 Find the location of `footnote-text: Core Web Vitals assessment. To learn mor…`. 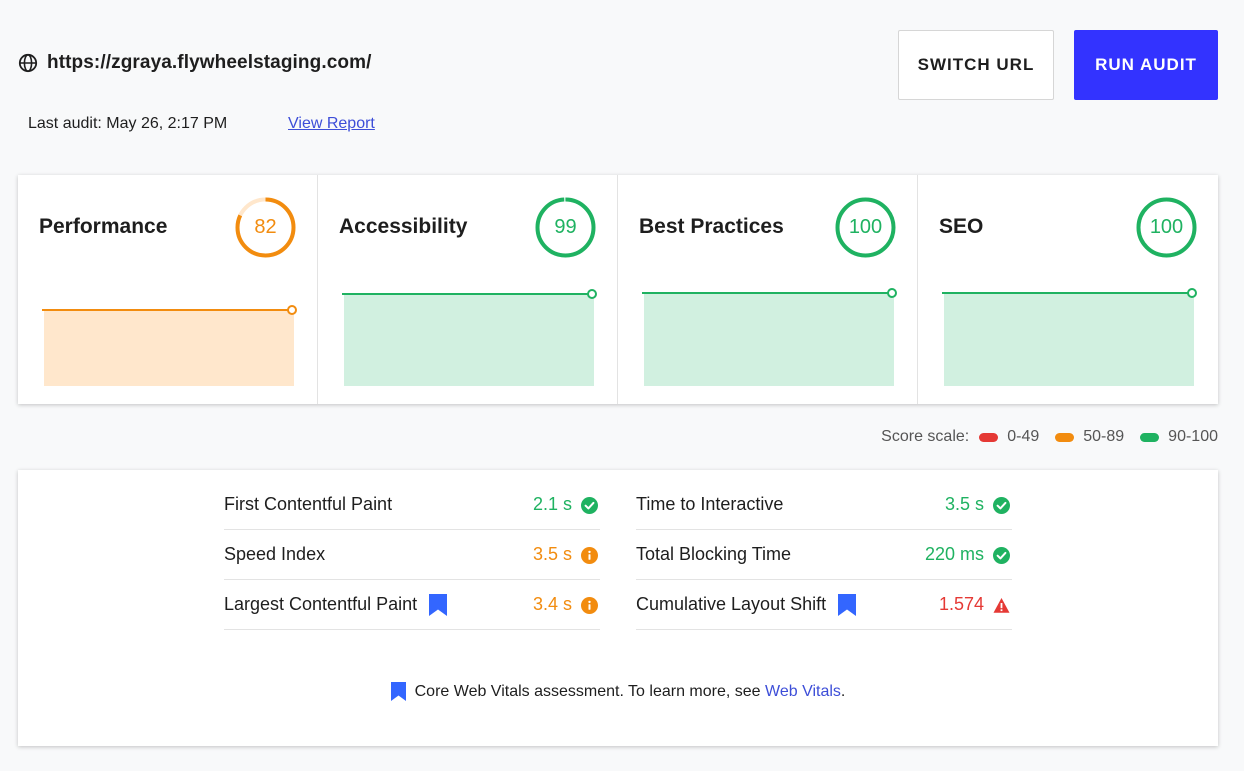

footnote-text: Core Web Vitals assessment. To learn mor… is located at coordinates (590, 691).